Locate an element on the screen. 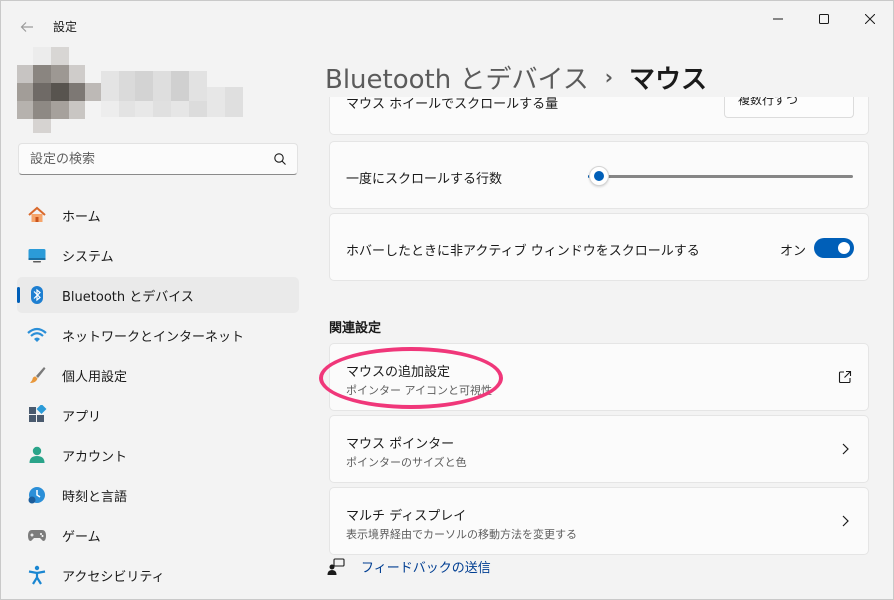 This screenshot has width=894, height=600. link-title: マウス ポインター is located at coordinates (400, 444).